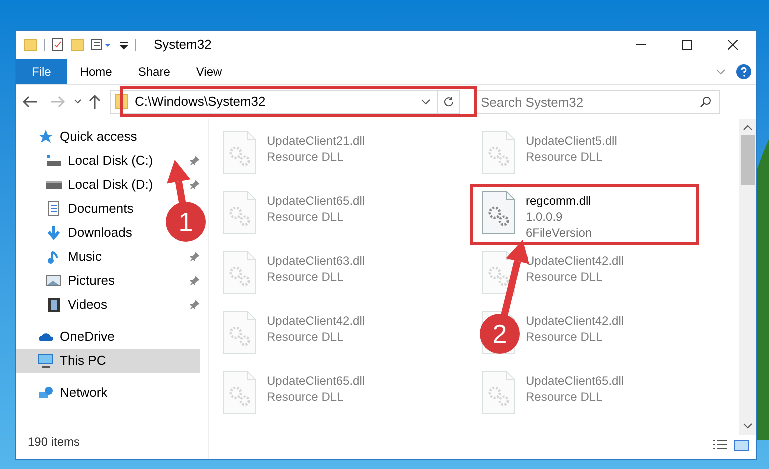 This screenshot has width=769, height=469. Describe the element at coordinates (42, 71) in the screenshot. I see `ribbon-tab: File` at that location.